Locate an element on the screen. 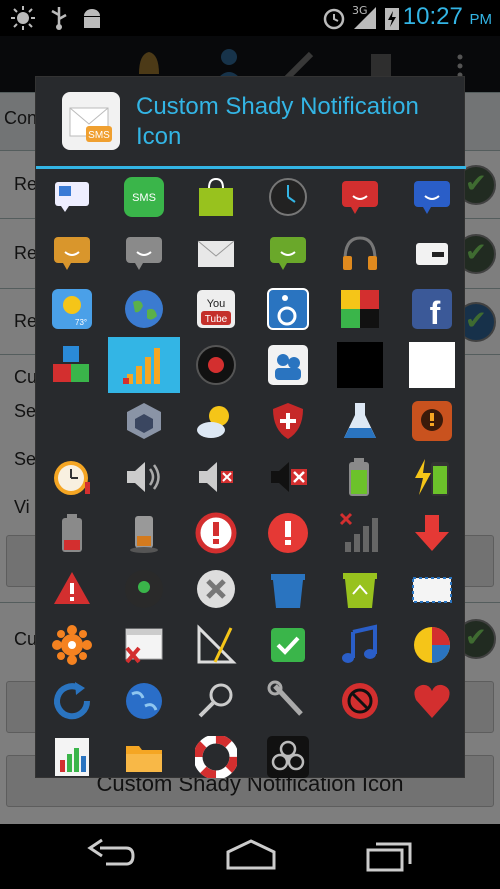  picture-message-icon is located at coordinates (72, 197).